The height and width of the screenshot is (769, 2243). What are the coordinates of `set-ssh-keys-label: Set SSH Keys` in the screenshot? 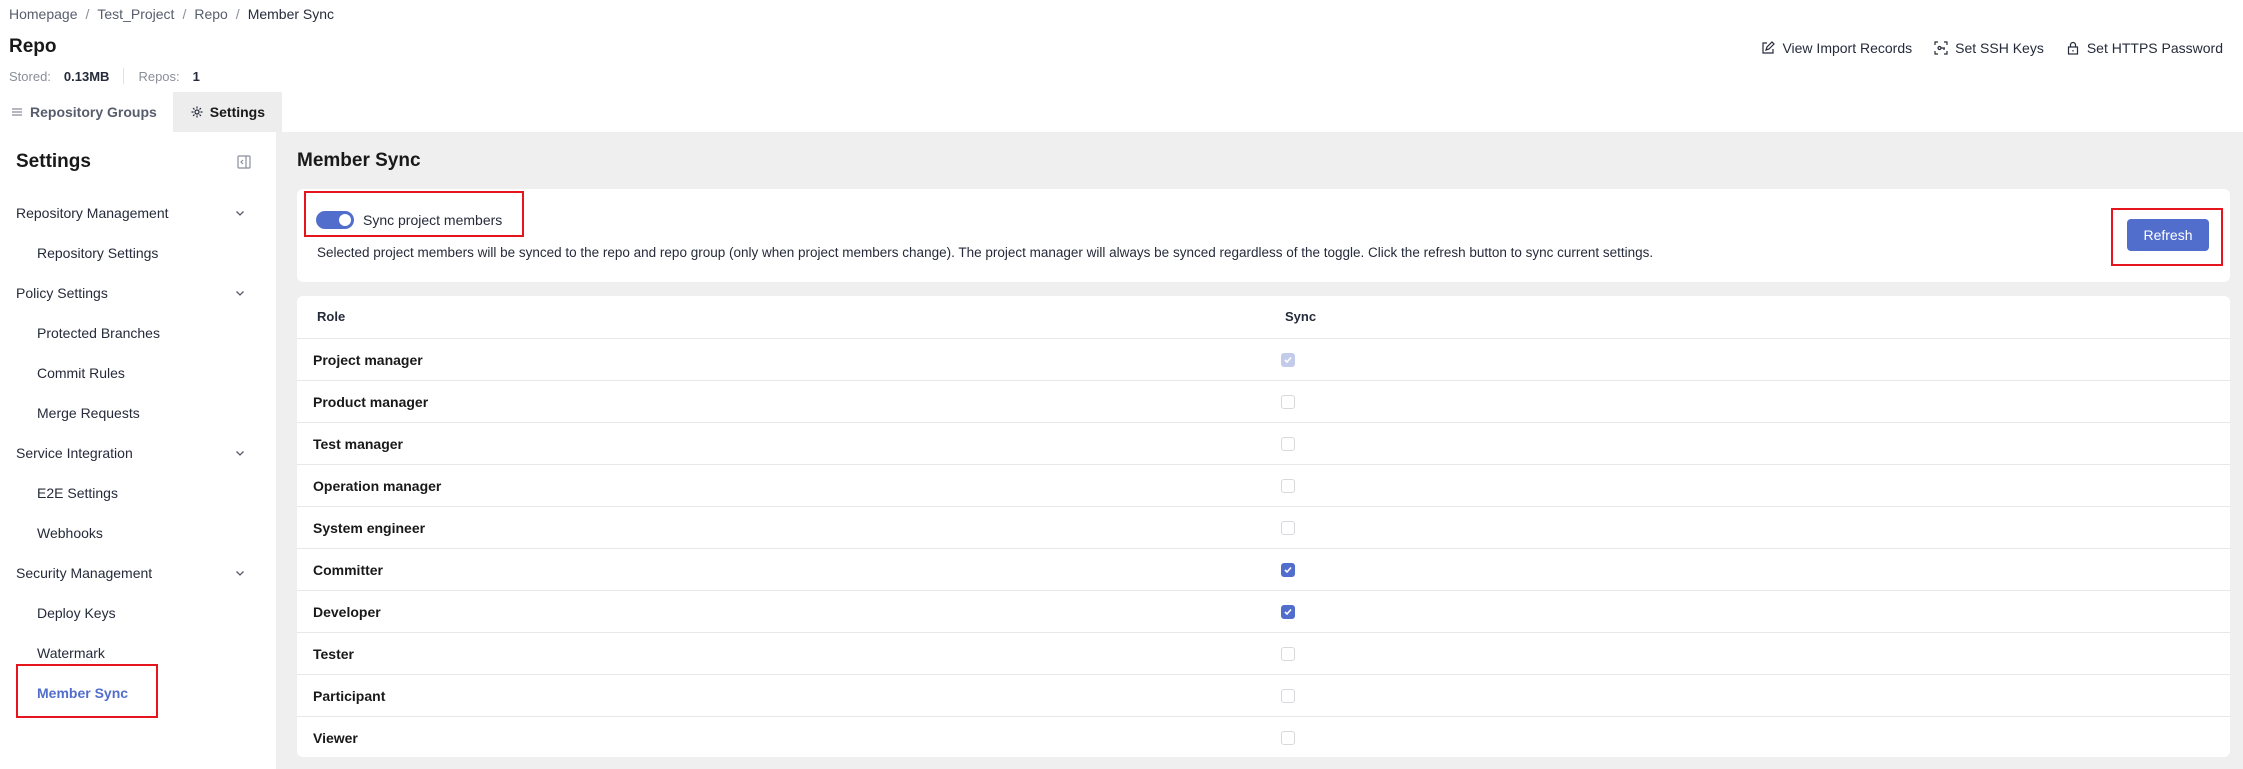 It's located at (1999, 48).